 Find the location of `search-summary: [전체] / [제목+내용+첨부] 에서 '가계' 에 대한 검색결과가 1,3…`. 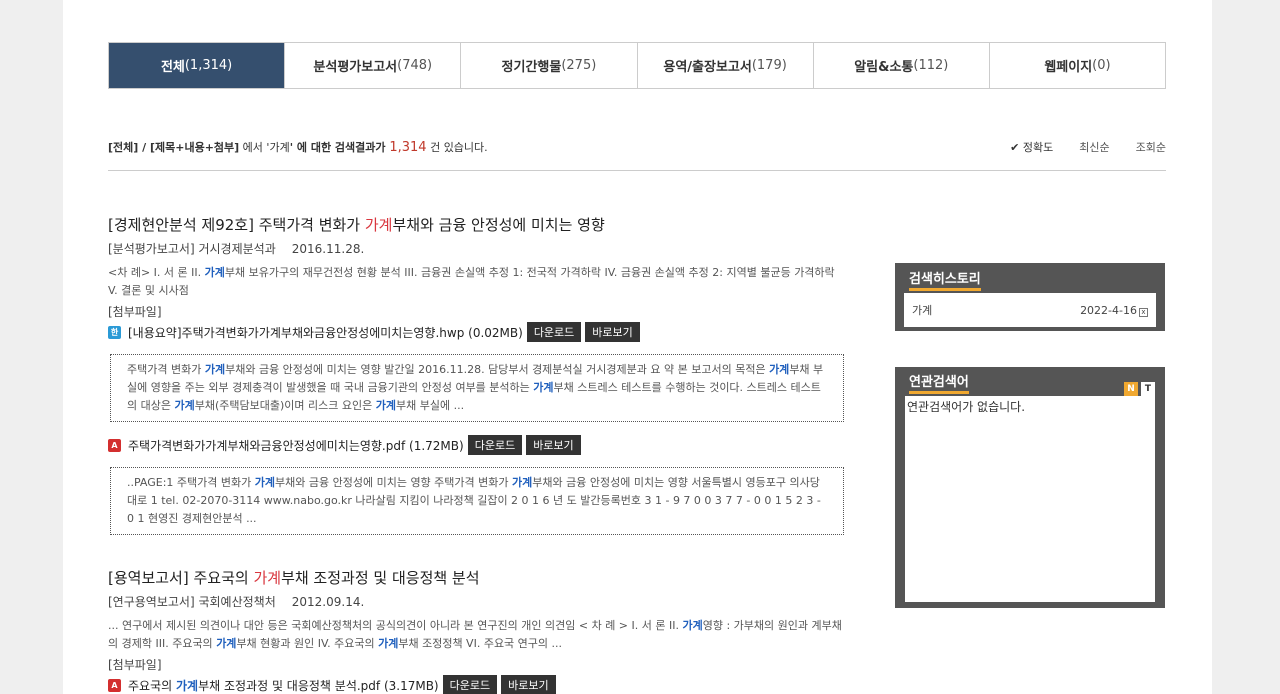

search-summary: [전체] / [제목+내용+첨부] 에서 '가계' 에 대한 검색결과가 1,3… is located at coordinates (298, 147).